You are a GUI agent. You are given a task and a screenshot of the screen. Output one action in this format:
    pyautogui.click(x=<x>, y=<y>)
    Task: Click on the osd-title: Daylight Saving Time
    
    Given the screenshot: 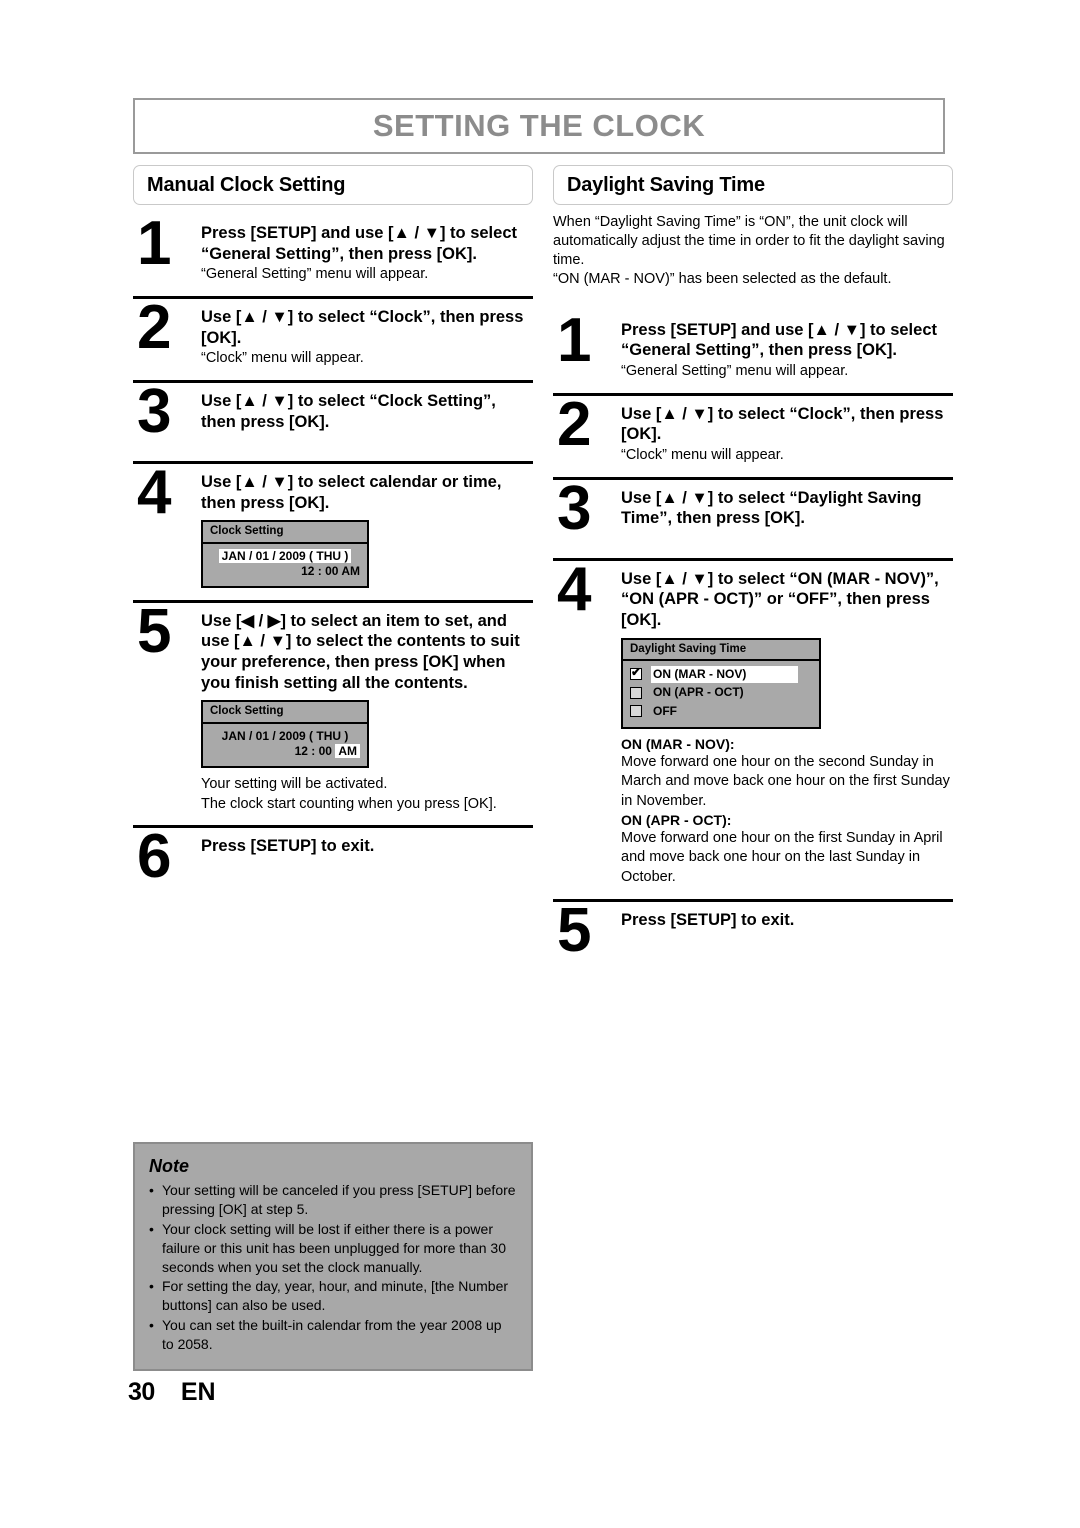 What is the action you would take?
    pyautogui.click(x=721, y=650)
    